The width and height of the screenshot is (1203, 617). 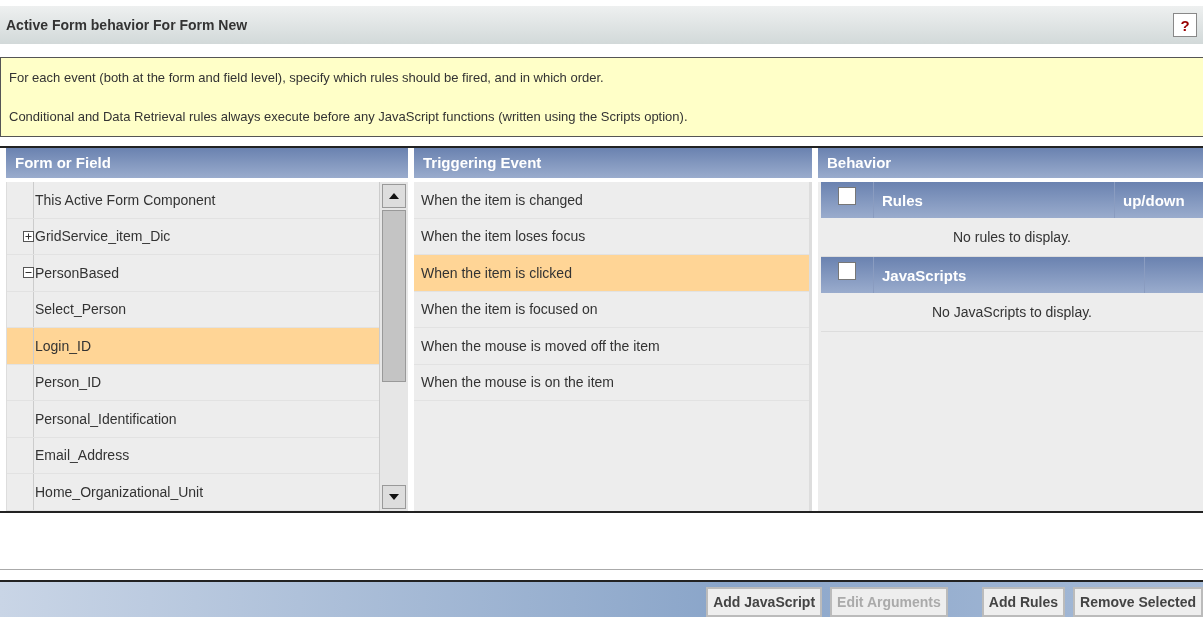 I want to click on help-button: ?, so click(x=1185, y=25).